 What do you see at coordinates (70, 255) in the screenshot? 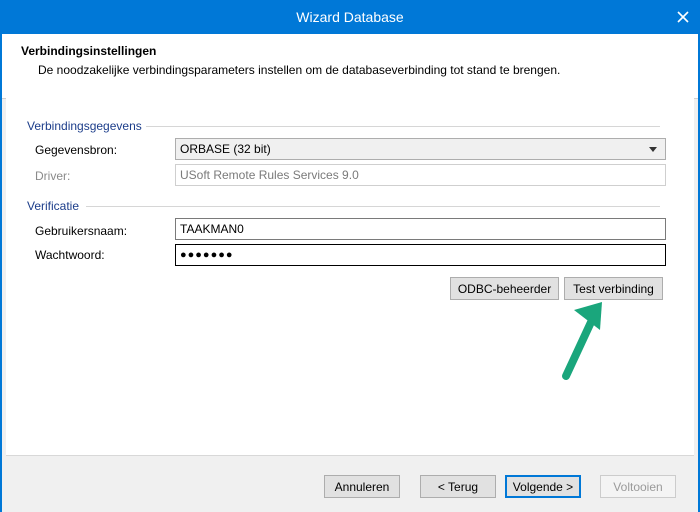
I see `password-label: Wachtwoord:` at bounding box center [70, 255].